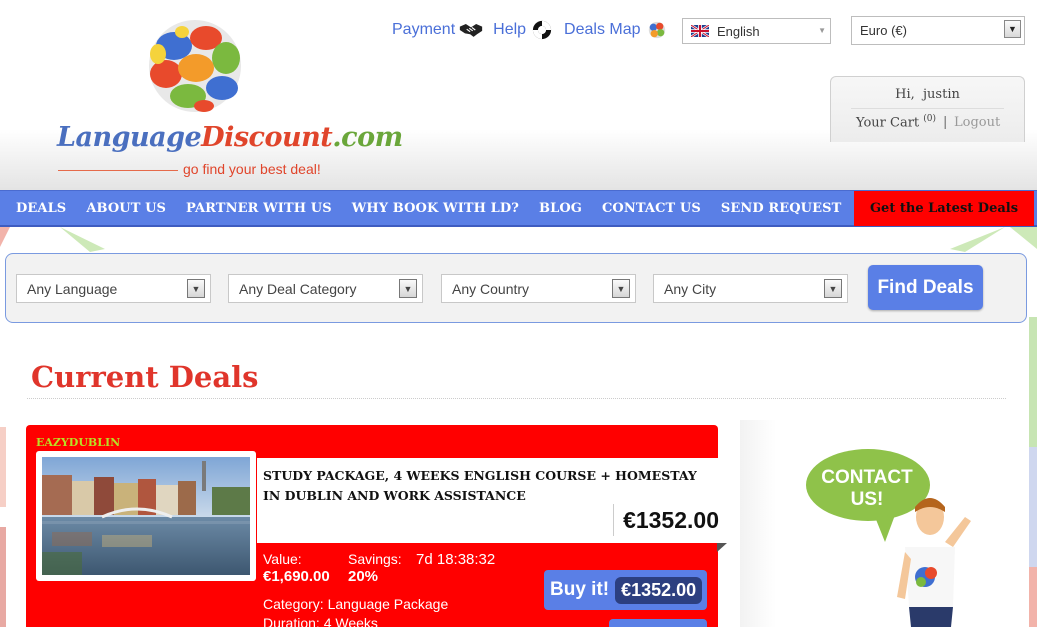  Describe the element at coordinates (671, 520) in the screenshot. I see `deal-price: €1352.00` at that location.